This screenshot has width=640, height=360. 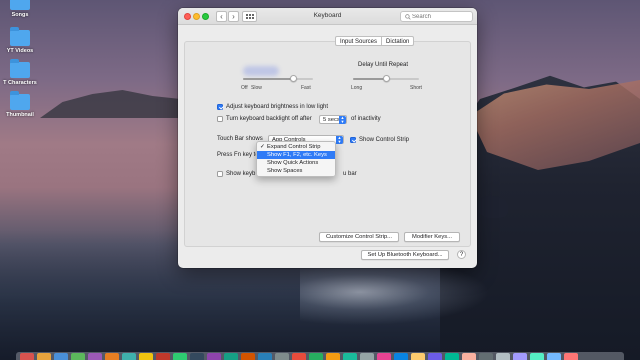 I want to click on key-repeat-slow-label: Slow, so click(x=256, y=88).